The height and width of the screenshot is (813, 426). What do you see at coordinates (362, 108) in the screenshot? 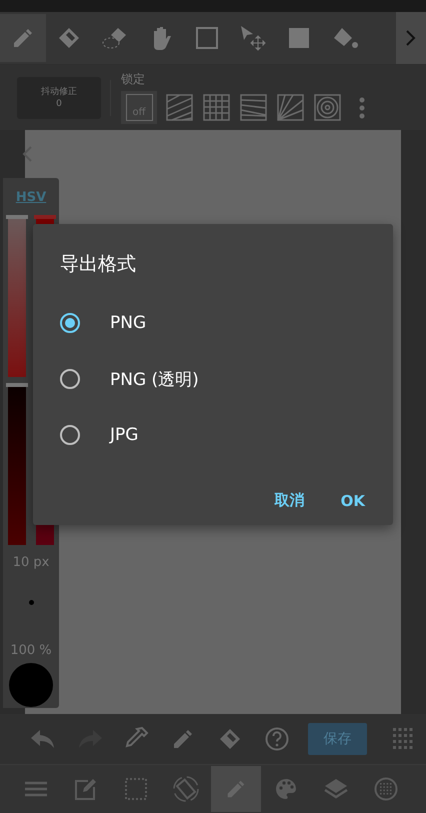
I see `more-icon` at bounding box center [362, 108].